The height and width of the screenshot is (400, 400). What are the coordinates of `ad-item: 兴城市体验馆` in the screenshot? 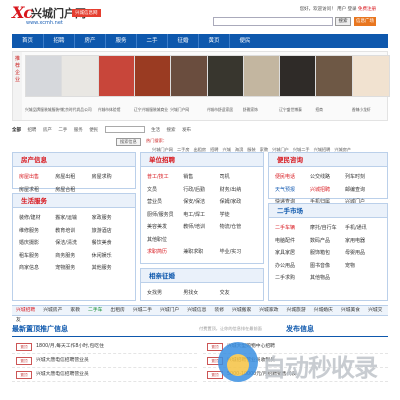 It's located at (116, 83).